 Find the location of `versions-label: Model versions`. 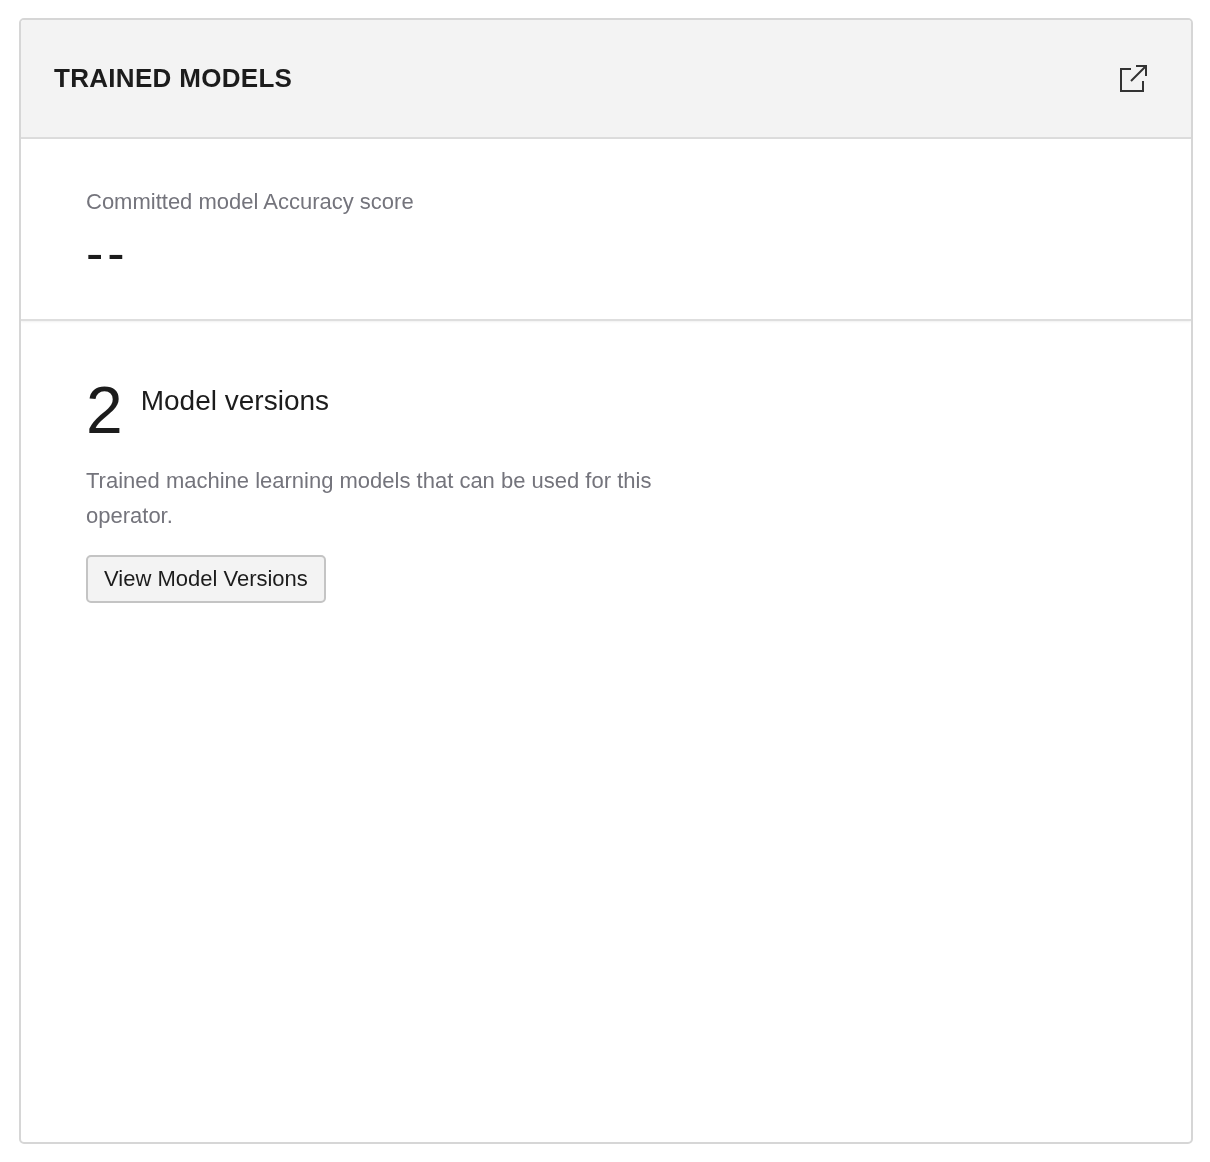

versions-label: Model versions is located at coordinates (235, 401).